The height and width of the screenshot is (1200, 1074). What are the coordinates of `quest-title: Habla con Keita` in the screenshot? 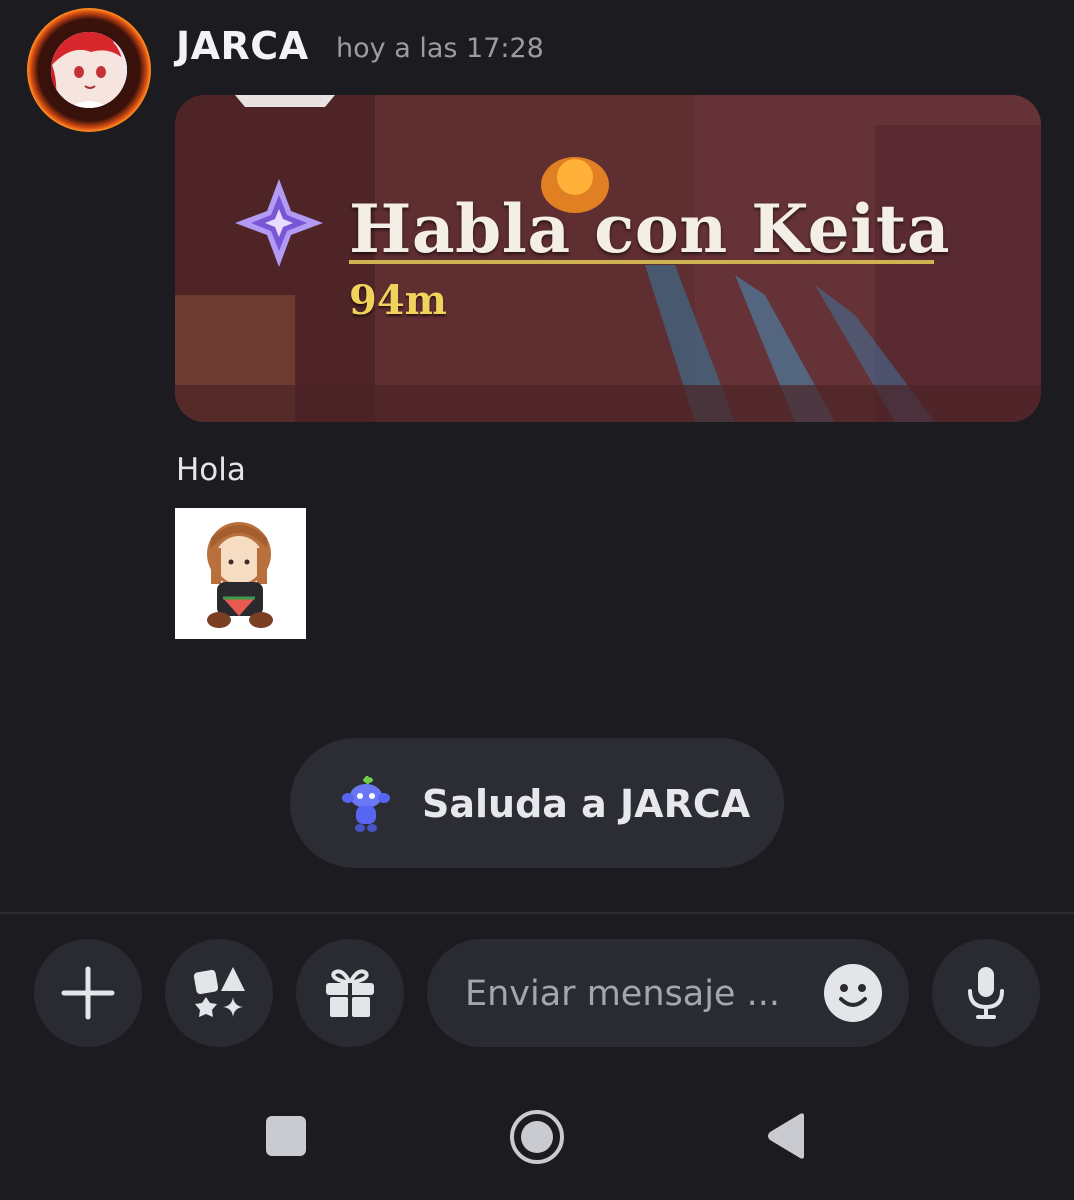 It's located at (649, 229).